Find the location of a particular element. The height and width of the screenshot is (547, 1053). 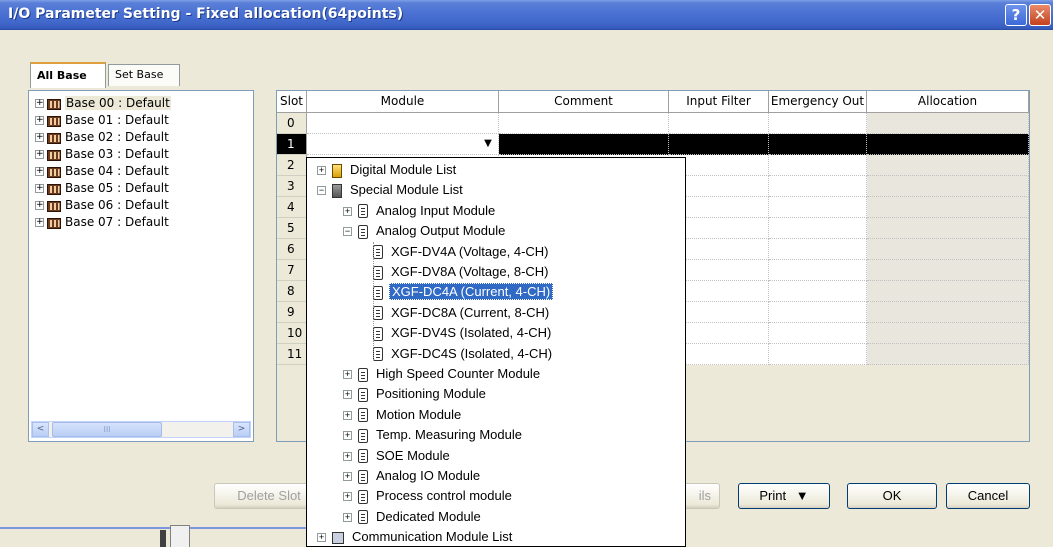

dropdown-tree-item: XGF-DC8A (Current, 8-CH) is located at coordinates (460, 313).